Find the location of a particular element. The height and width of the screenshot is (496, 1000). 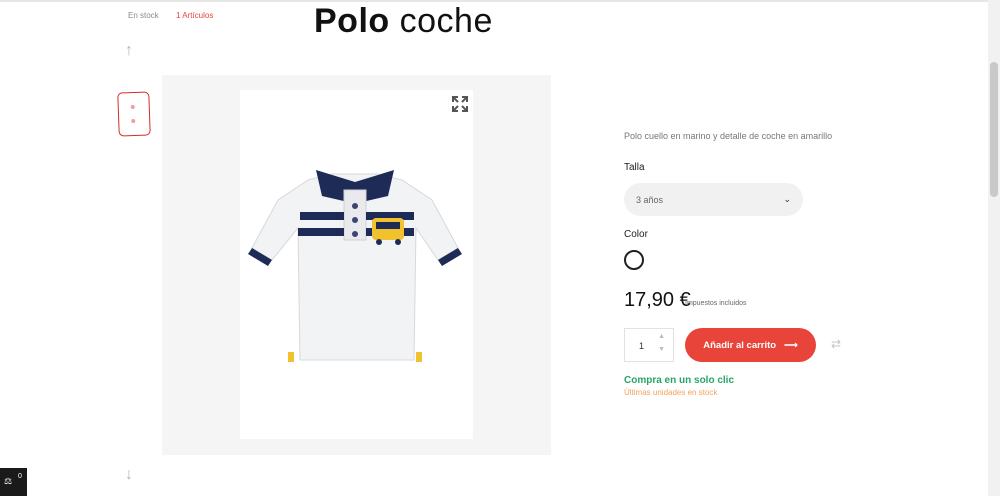

product-title-rest: coche is located at coordinates (446, 21).